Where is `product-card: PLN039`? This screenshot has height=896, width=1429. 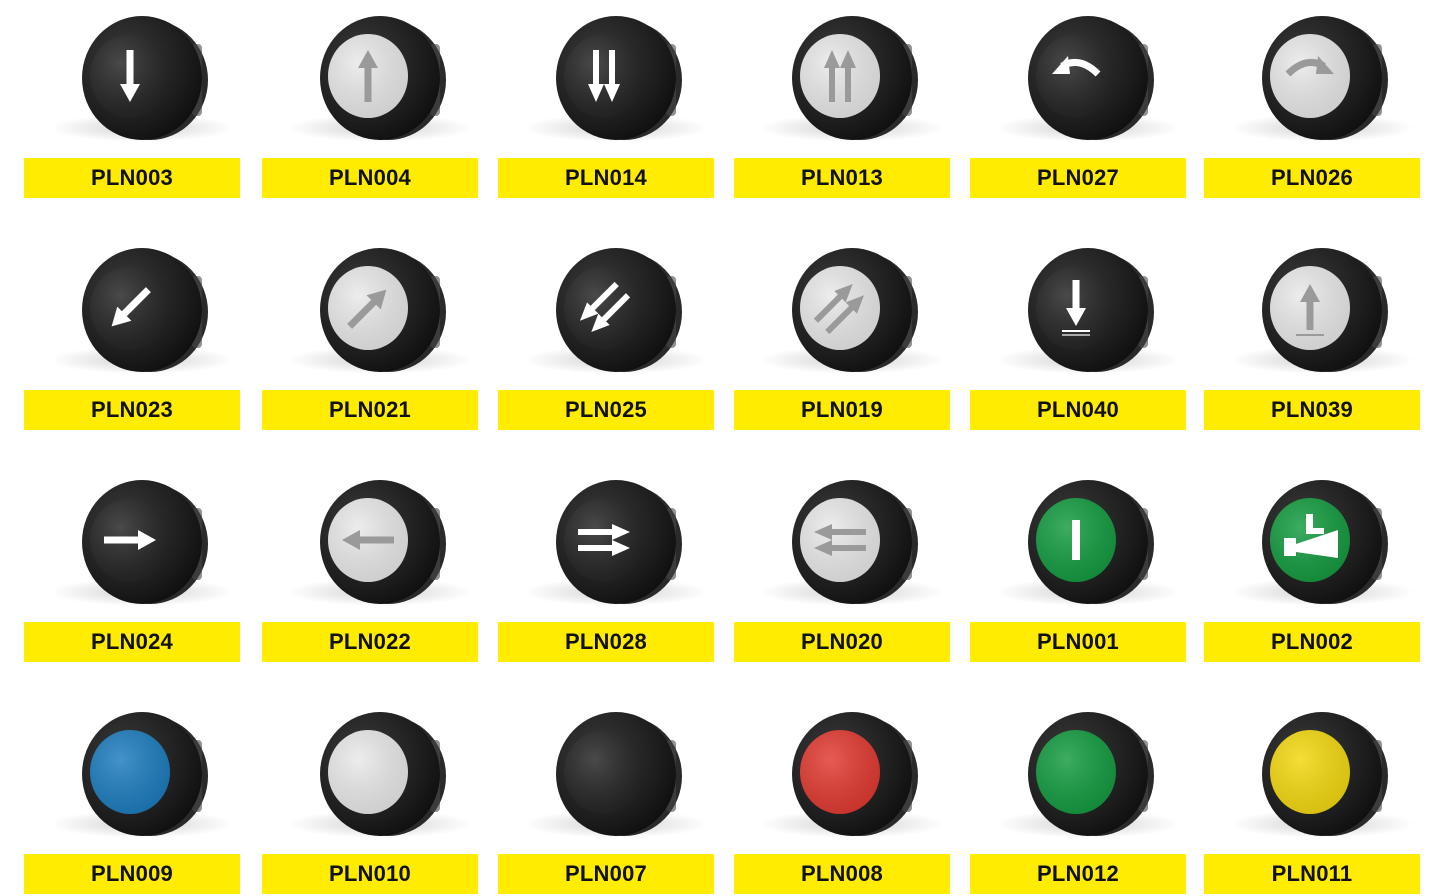
product-card: PLN039 is located at coordinates (1312, 332).